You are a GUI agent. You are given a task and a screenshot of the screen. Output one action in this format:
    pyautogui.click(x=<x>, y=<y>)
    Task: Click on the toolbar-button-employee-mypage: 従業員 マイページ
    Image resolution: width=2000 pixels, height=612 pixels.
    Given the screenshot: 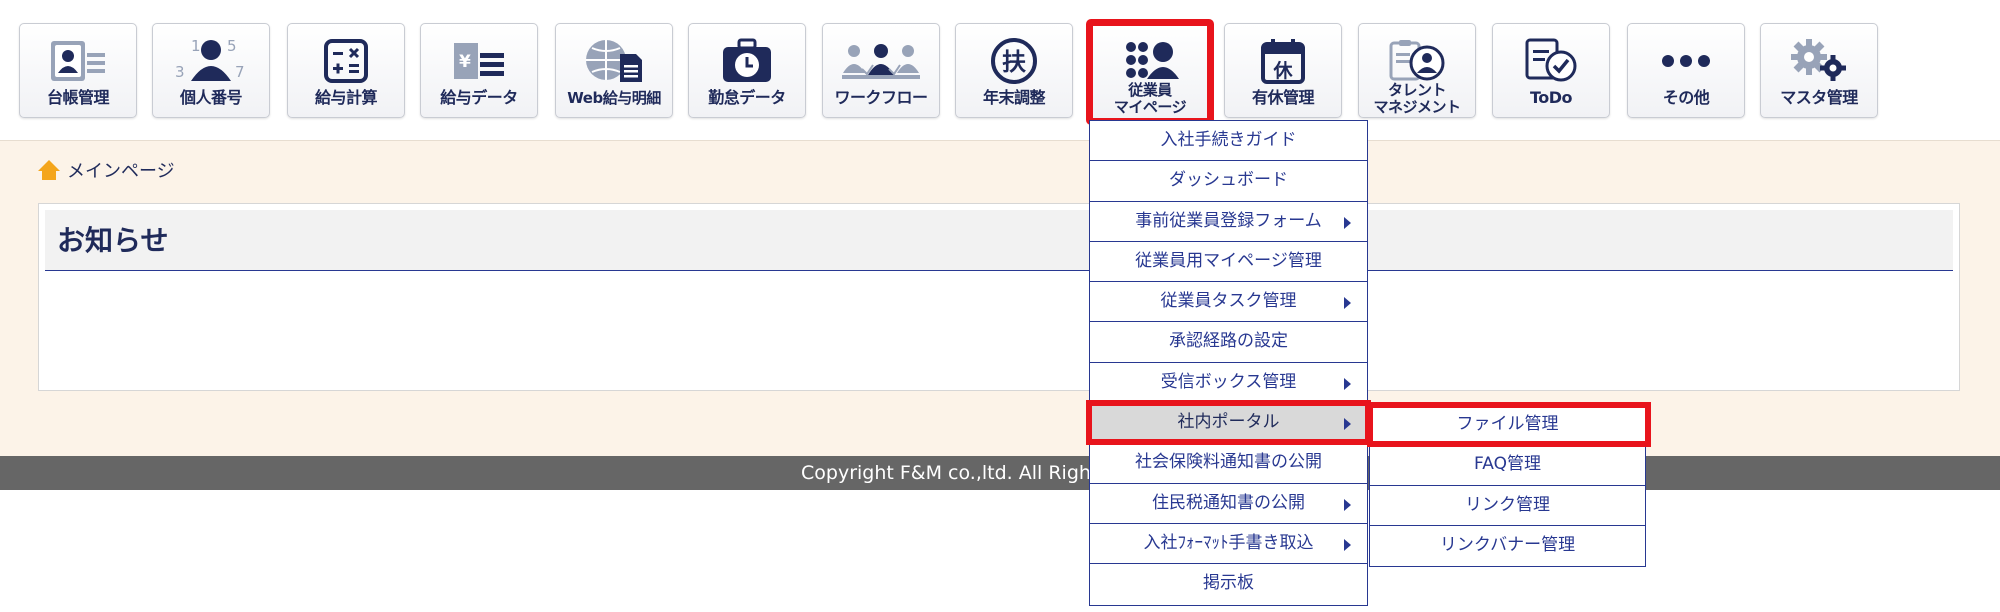 What is the action you would take?
    pyautogui.click(x=1150, y=72)
    